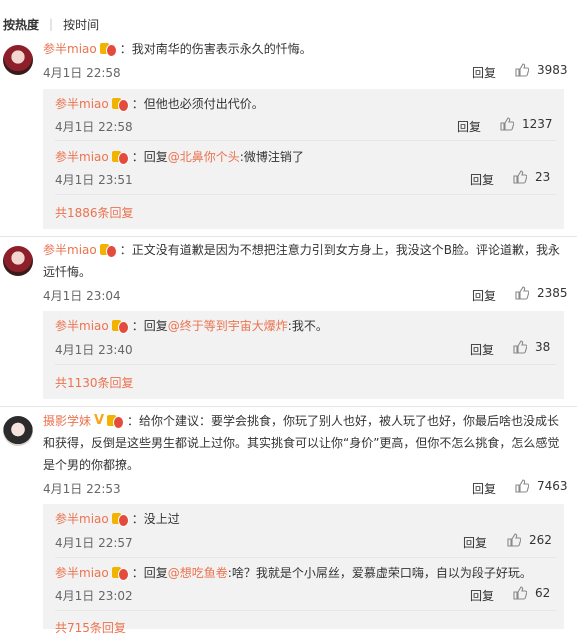 This screenshot has height=636, width=577. I want to click on sort-by-hot: 按热度, so click(21, 24).